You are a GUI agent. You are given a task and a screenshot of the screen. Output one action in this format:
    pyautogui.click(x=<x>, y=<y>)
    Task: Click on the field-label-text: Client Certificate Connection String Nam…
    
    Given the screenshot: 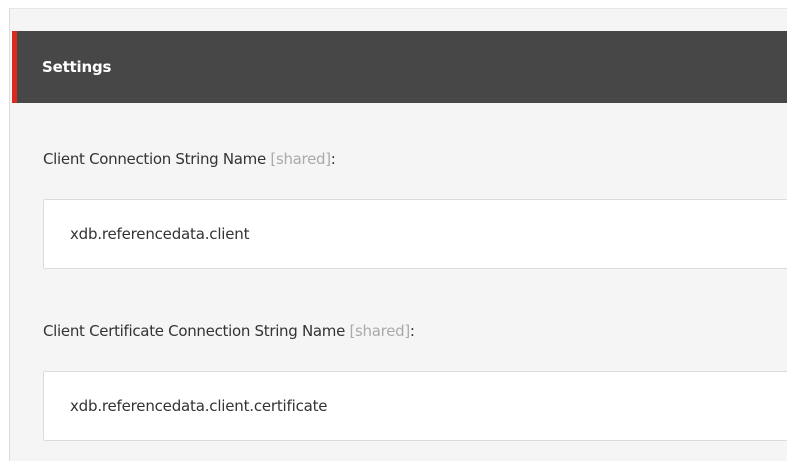 What is the action you would take?
    pyautogui.click(x=194, y=331)
    